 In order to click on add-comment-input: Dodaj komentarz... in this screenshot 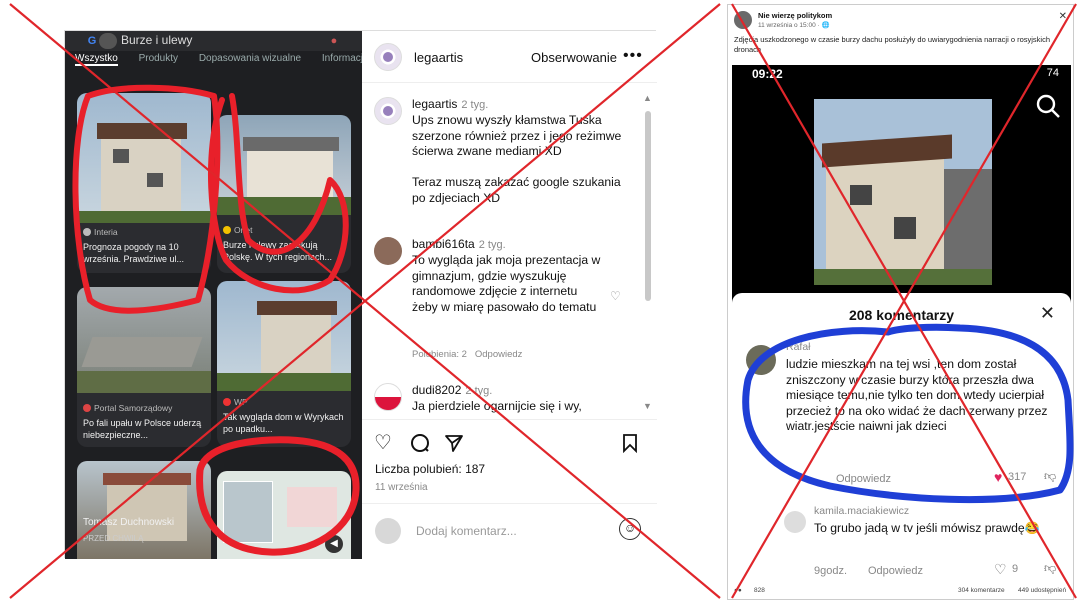, I will do `click(466, 531)`.